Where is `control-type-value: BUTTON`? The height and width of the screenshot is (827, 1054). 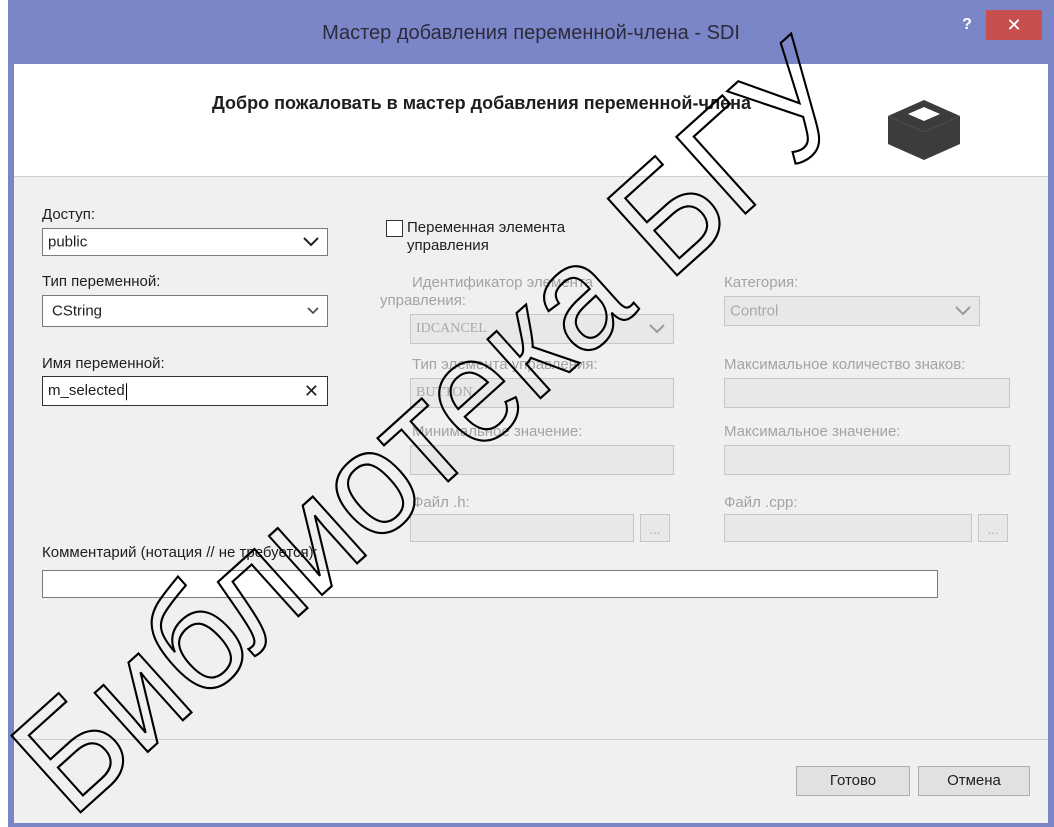 control-type-value: BUTTON is located at coordinates (444, 392).